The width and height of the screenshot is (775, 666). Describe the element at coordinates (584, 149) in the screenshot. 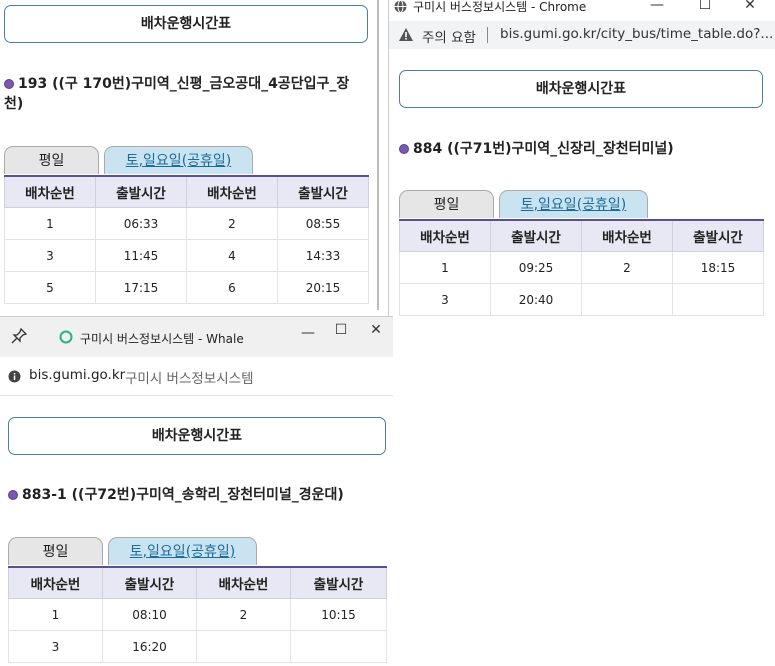

I see `route-title: 884 ((구71번)구미역_신장리_장천터미널)` at that location.